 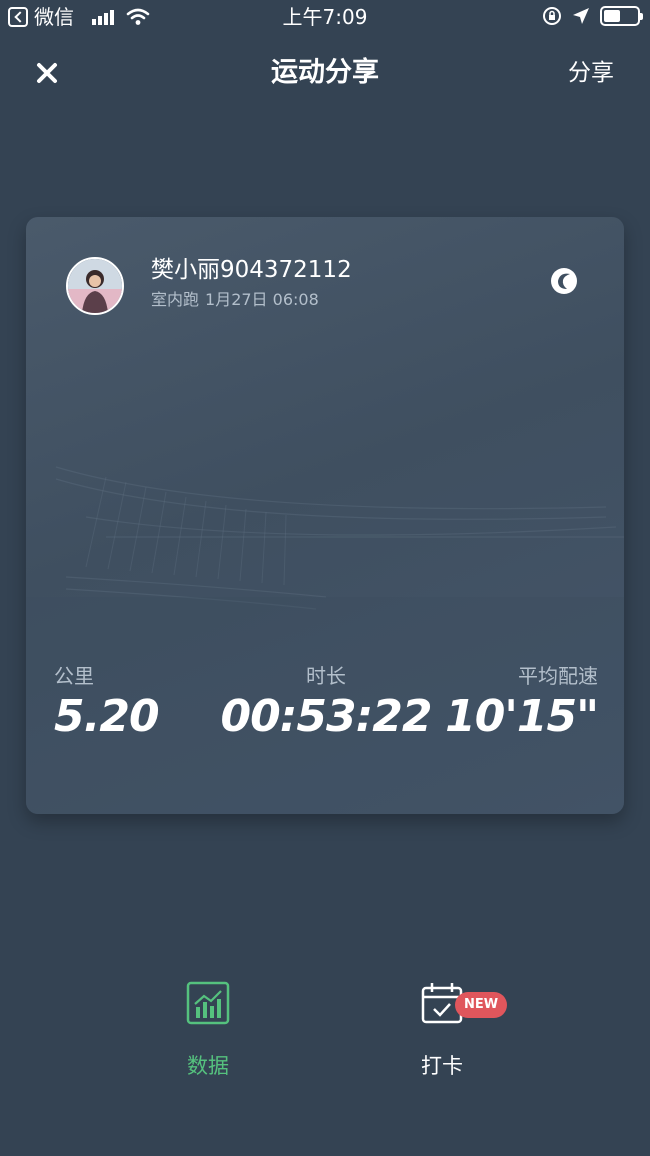 I want to click on stat-duration: 时长 00:53:22, so click(x=326, y=703).